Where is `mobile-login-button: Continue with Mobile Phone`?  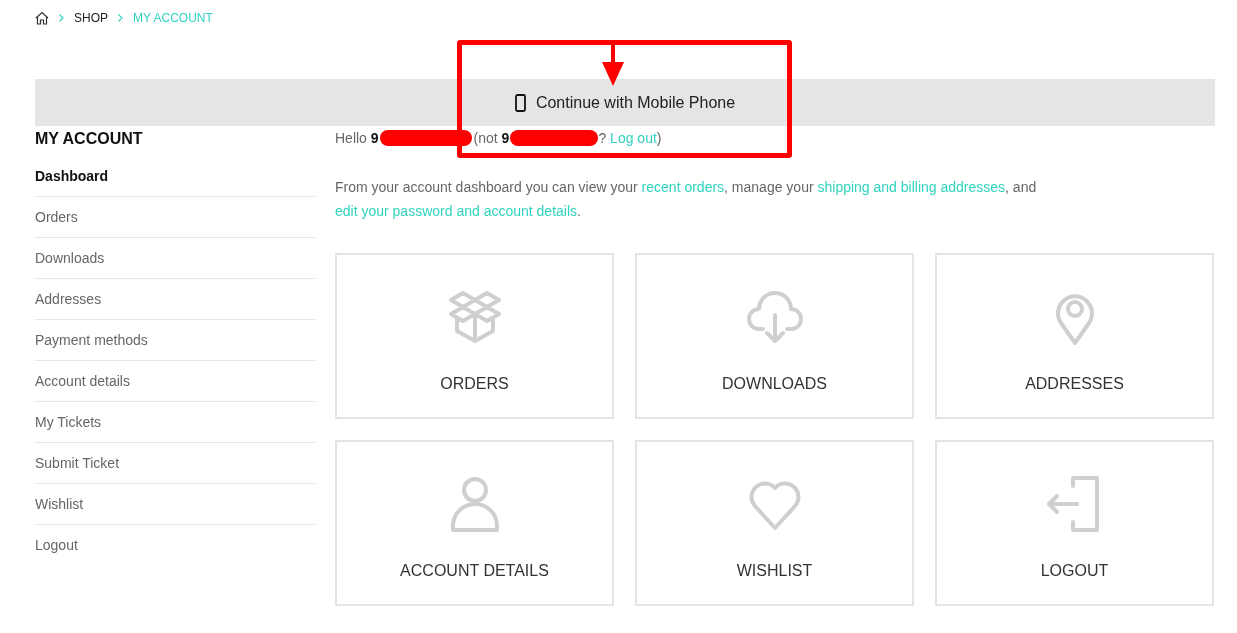
mobile-login-button: Continue with Mobile Phone is located at coordinates (625, 102).